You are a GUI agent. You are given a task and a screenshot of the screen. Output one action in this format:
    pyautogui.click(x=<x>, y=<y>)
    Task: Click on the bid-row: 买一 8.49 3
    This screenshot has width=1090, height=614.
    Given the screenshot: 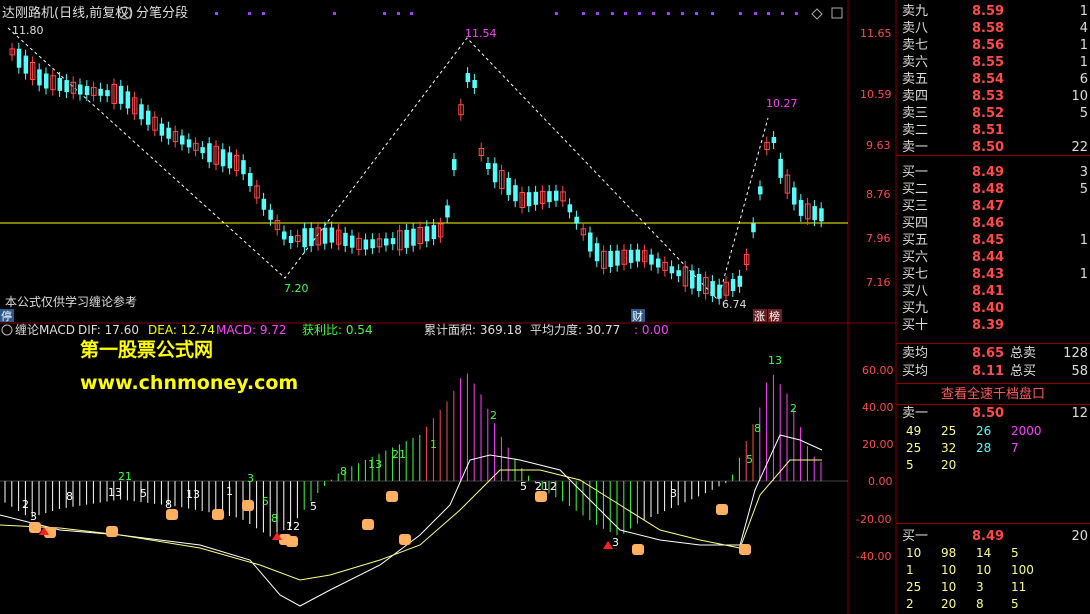 What is the action you would take?
    pyautogui.click(x=993, y=172)
    